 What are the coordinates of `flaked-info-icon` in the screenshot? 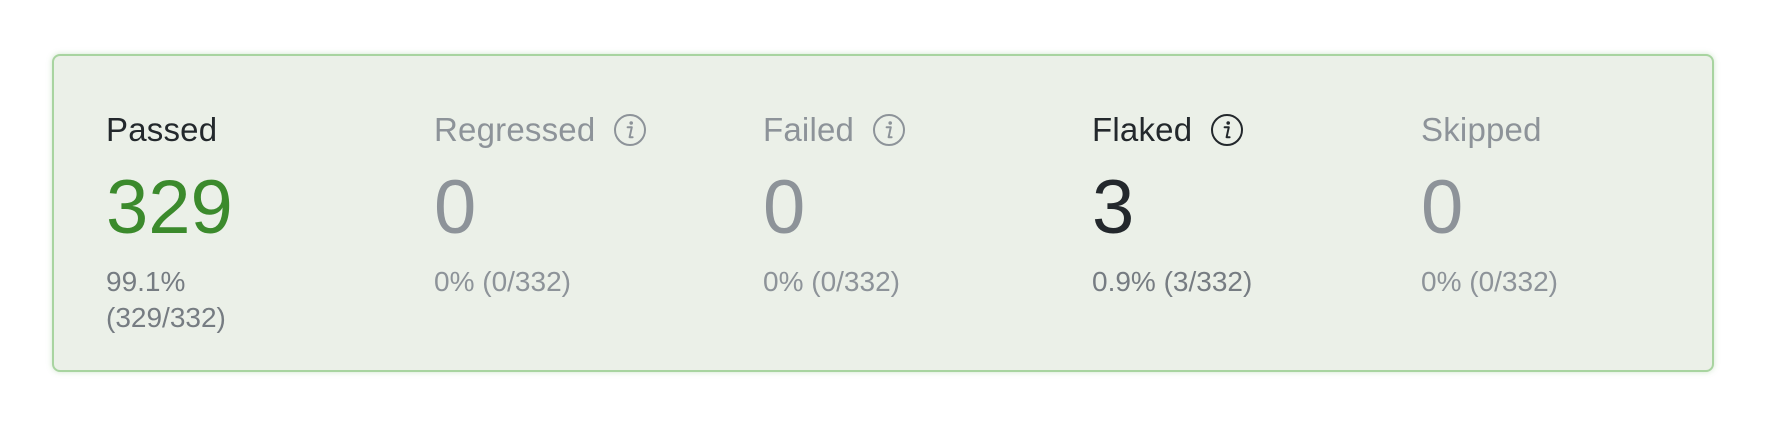 It's located at (1227, 130).